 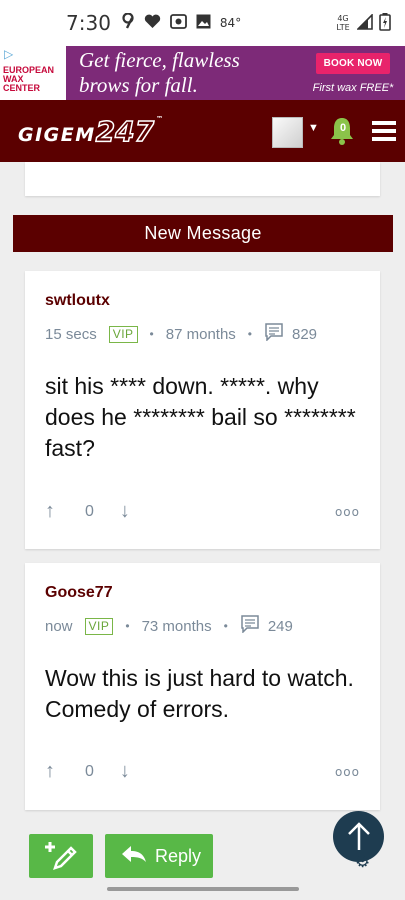 I want to click on ad-cta: BOOK NOW First wax FREE*, so click(x=353, y=73).